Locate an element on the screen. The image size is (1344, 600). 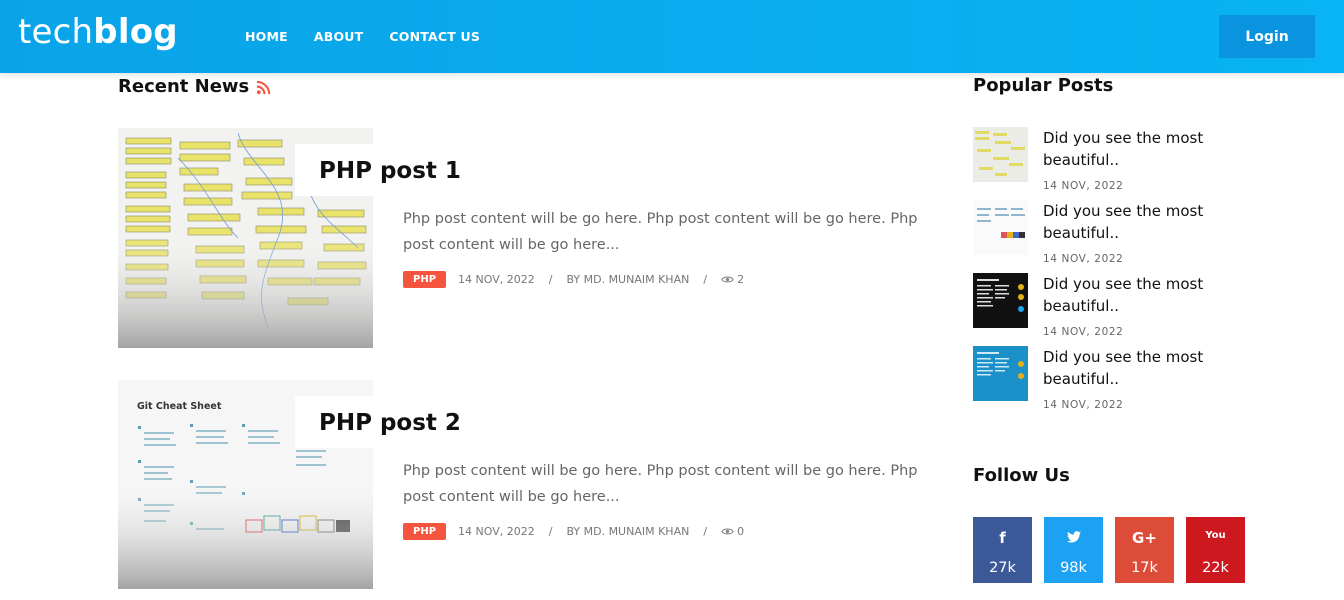
rss-icon is located at coordinates (263, 87).